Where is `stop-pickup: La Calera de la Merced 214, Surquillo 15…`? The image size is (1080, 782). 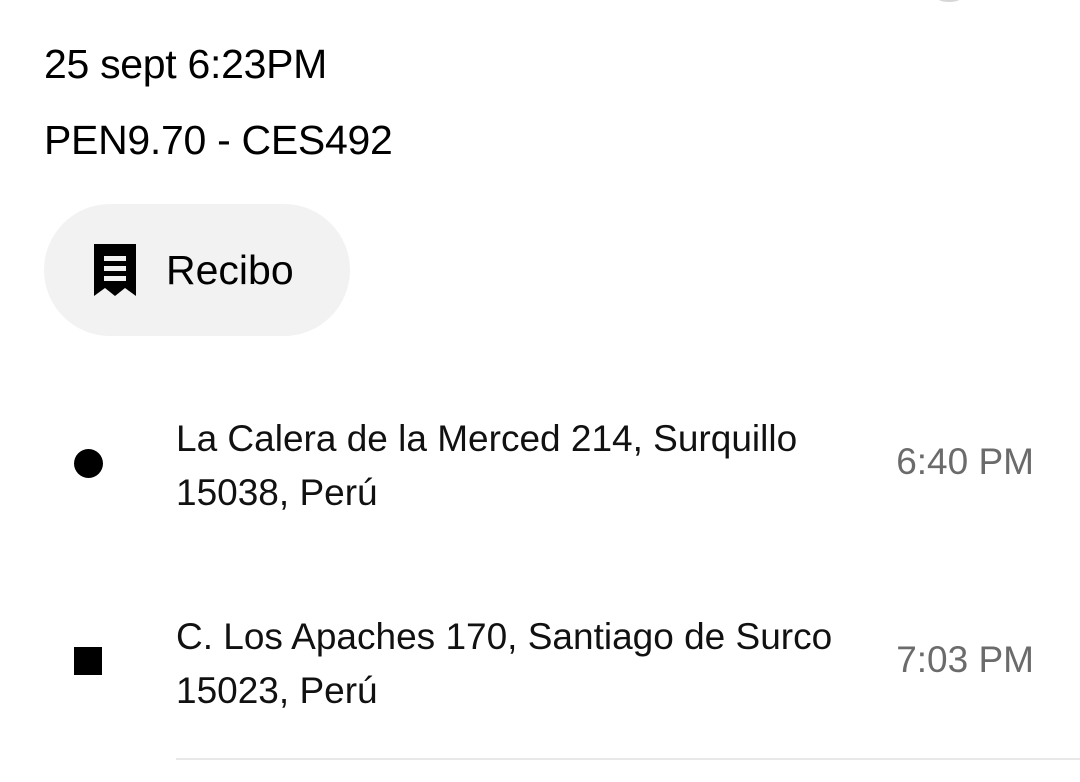
stop-pickup: La Calera de la Merced 214, Surquillo 15… is located at coordinates (540, 465).